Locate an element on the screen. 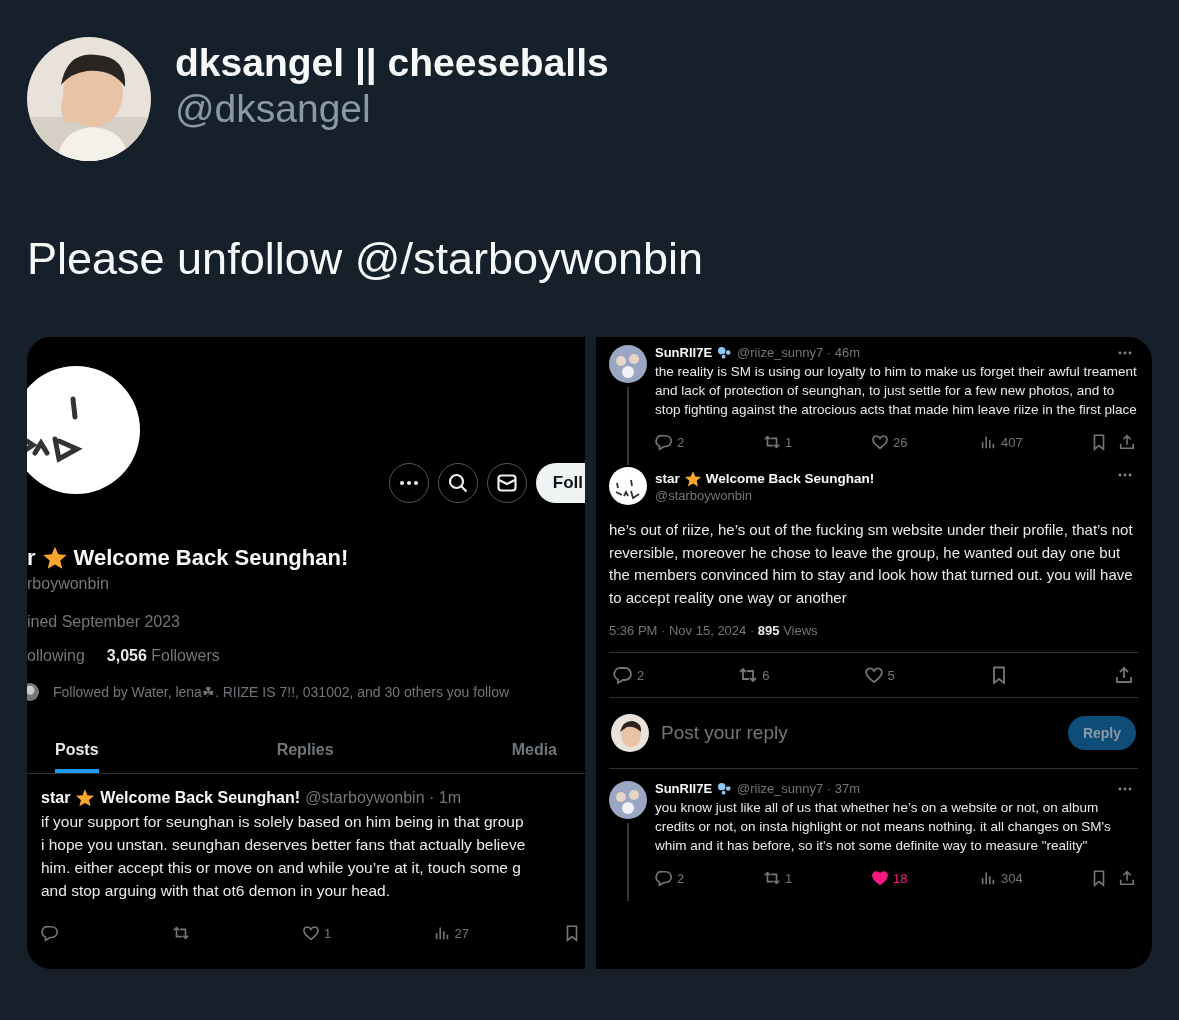 The image size is (1179, 1020). followed-by-text: Followed by Water, lena☘. RIIZE IS 7!!, 031002, and 30 others you follow is located at coordinates (281, 692).